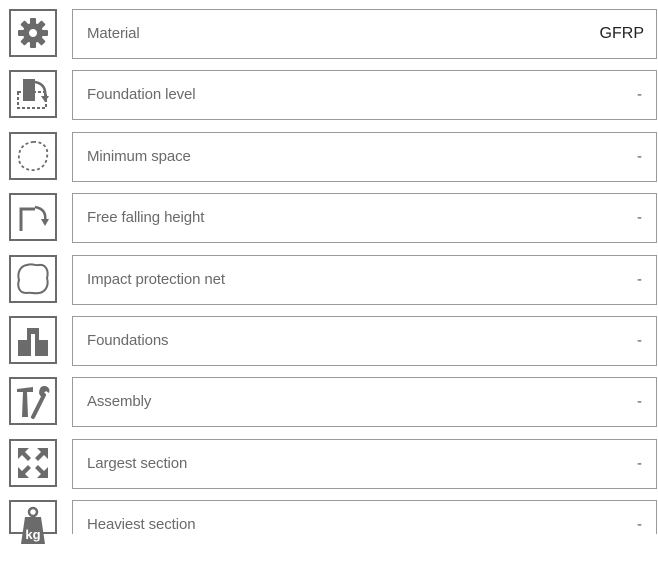 The height and width of the screenshot is (562, 658). I want to click on free-falling-height-icon, so click(33, 217).